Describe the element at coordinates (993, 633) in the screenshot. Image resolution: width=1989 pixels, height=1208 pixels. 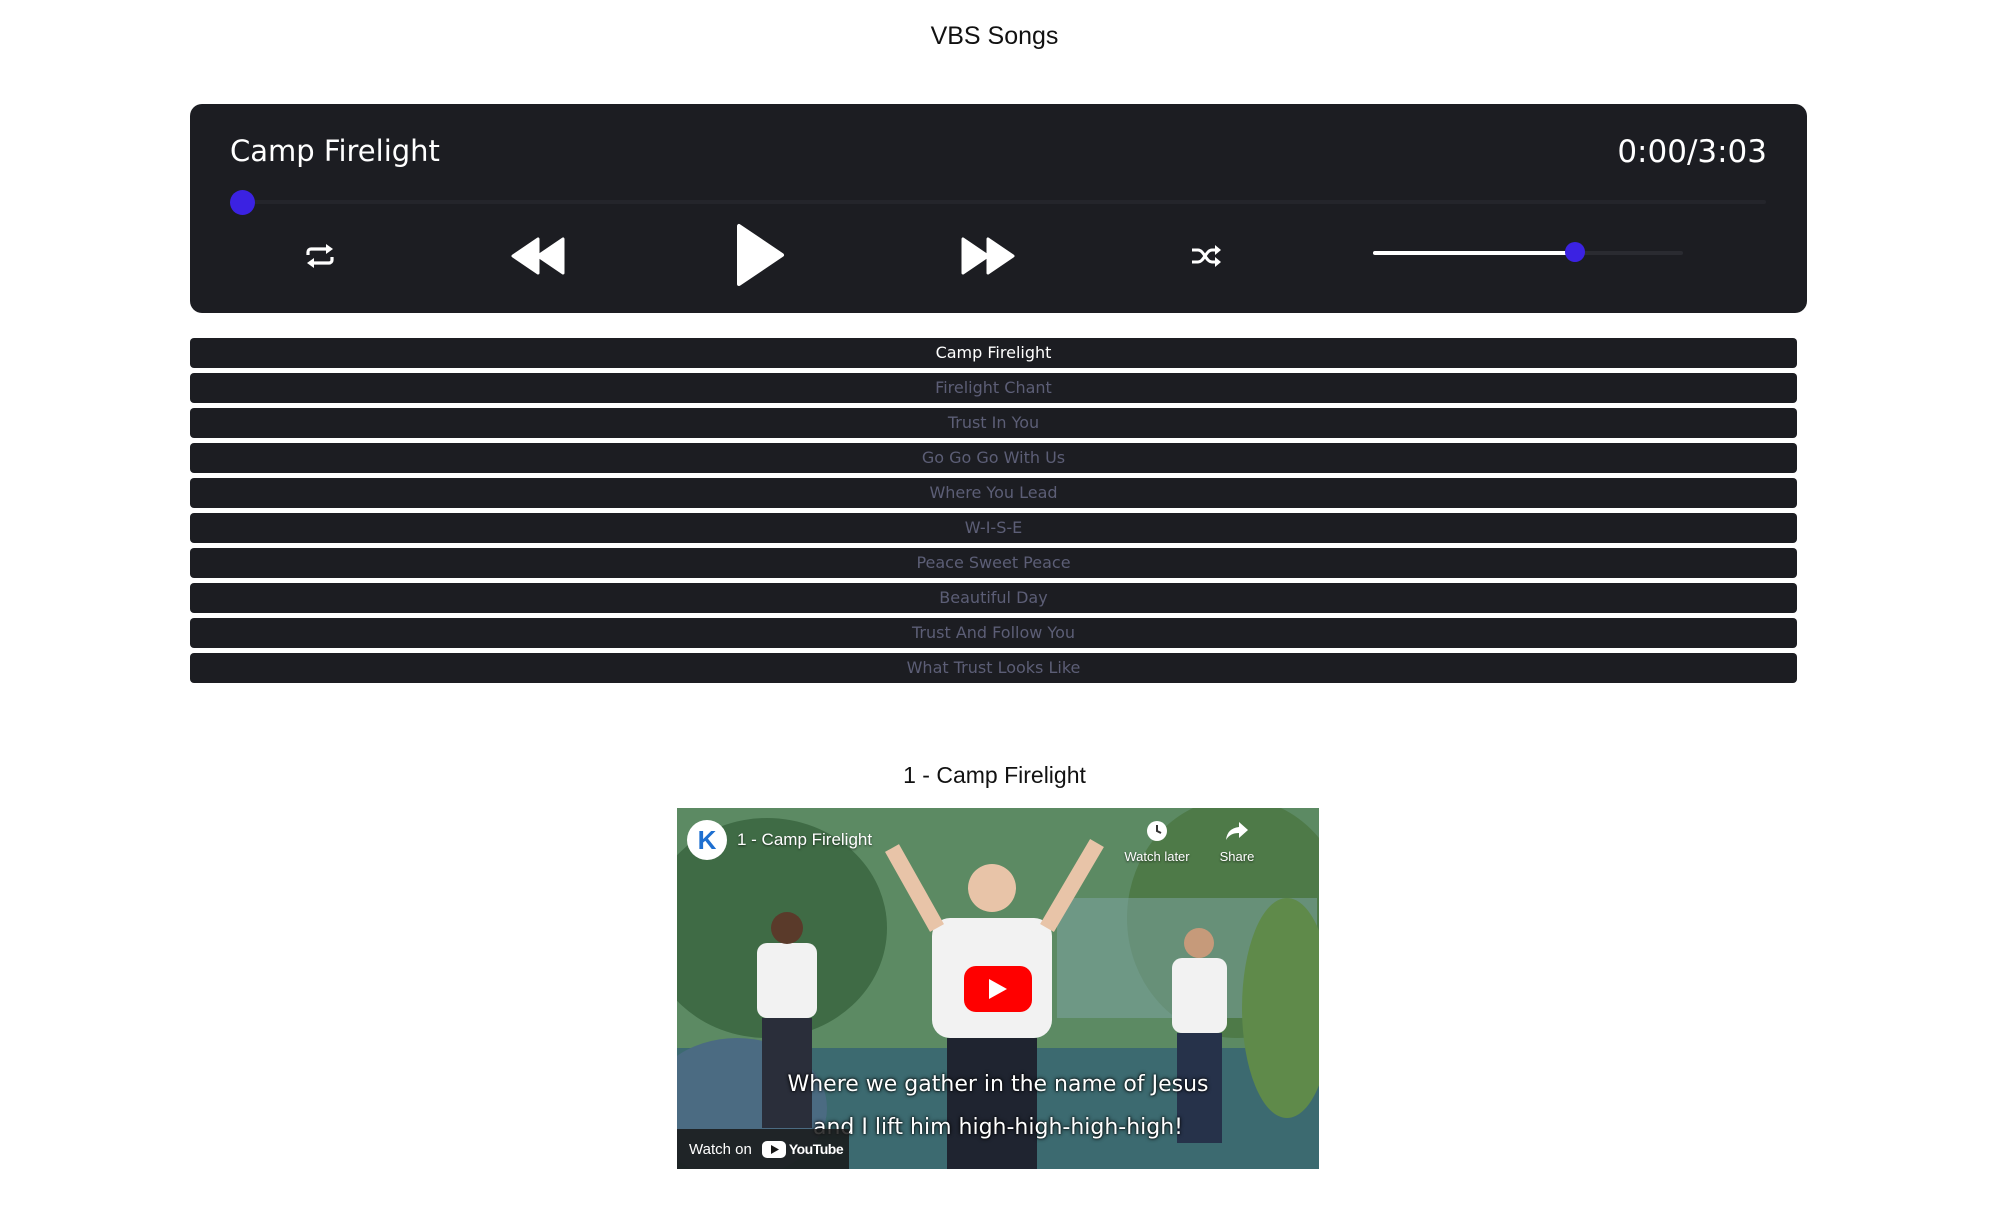
I see `playlist-item: Trust And Follow You` at that location.